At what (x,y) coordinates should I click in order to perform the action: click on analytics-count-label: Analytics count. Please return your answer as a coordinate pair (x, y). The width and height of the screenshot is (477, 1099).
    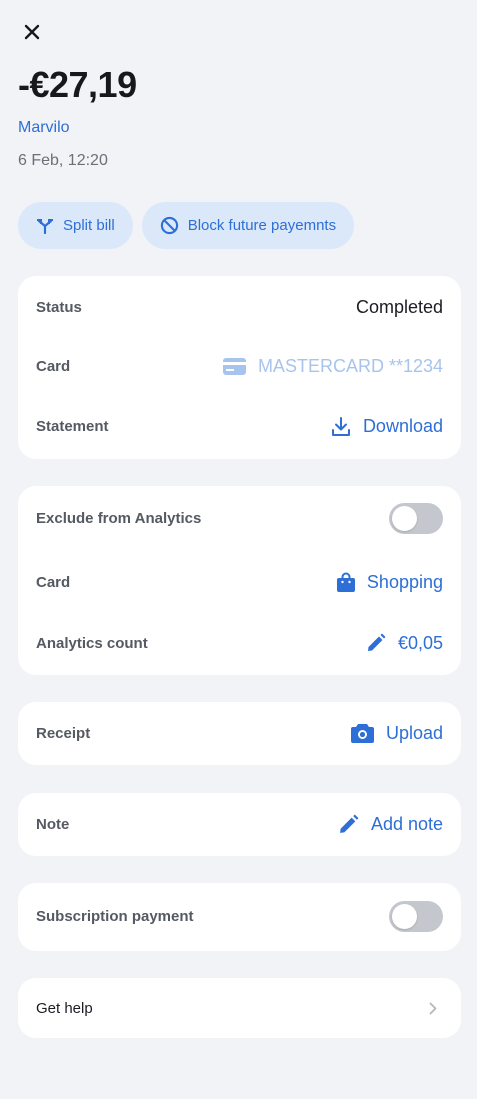
    Looking at the image, I should click on (92, 643).